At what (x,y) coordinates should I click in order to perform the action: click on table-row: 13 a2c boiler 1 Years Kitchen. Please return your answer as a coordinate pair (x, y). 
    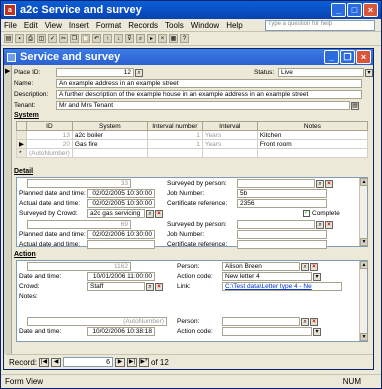
    Looking at the image, I should click on (192, 135).